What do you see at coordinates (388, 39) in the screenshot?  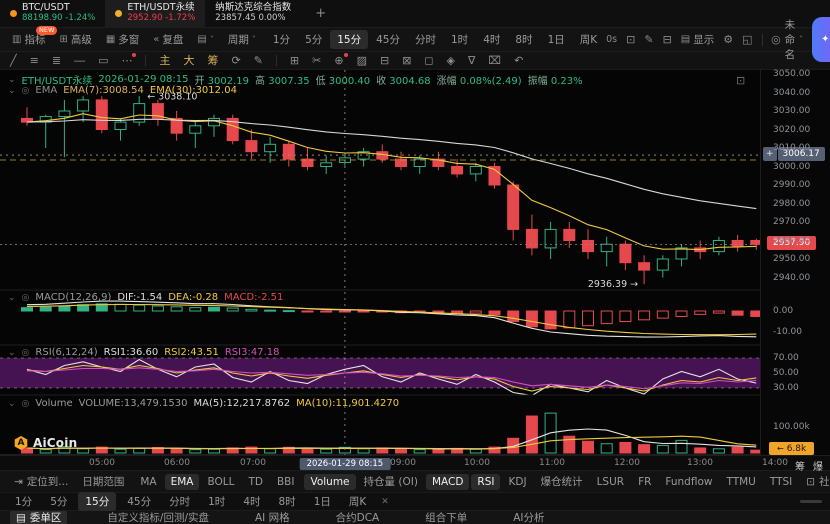 I see `timeframe-45分: 45分` at bounding box center [388, 39].